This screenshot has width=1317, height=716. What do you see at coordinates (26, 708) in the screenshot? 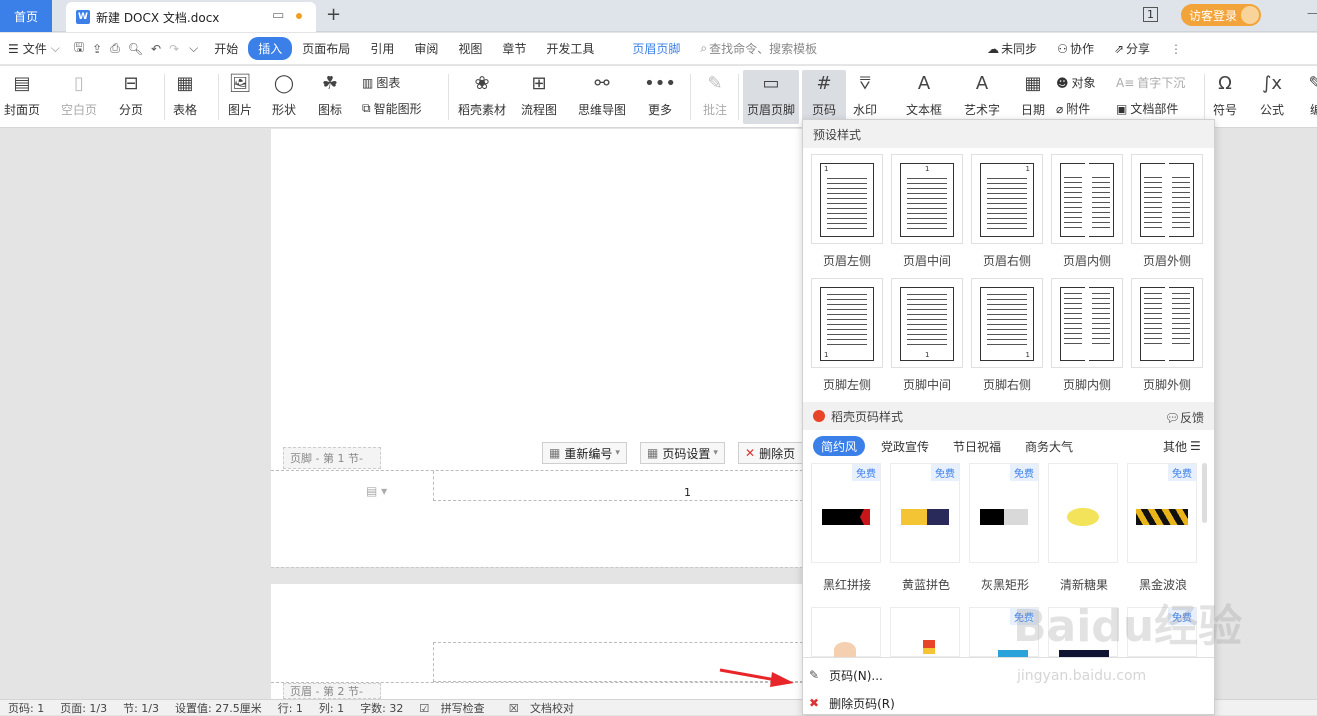
I see `status-page: 页码: 1` at bounding box center [26, 708].